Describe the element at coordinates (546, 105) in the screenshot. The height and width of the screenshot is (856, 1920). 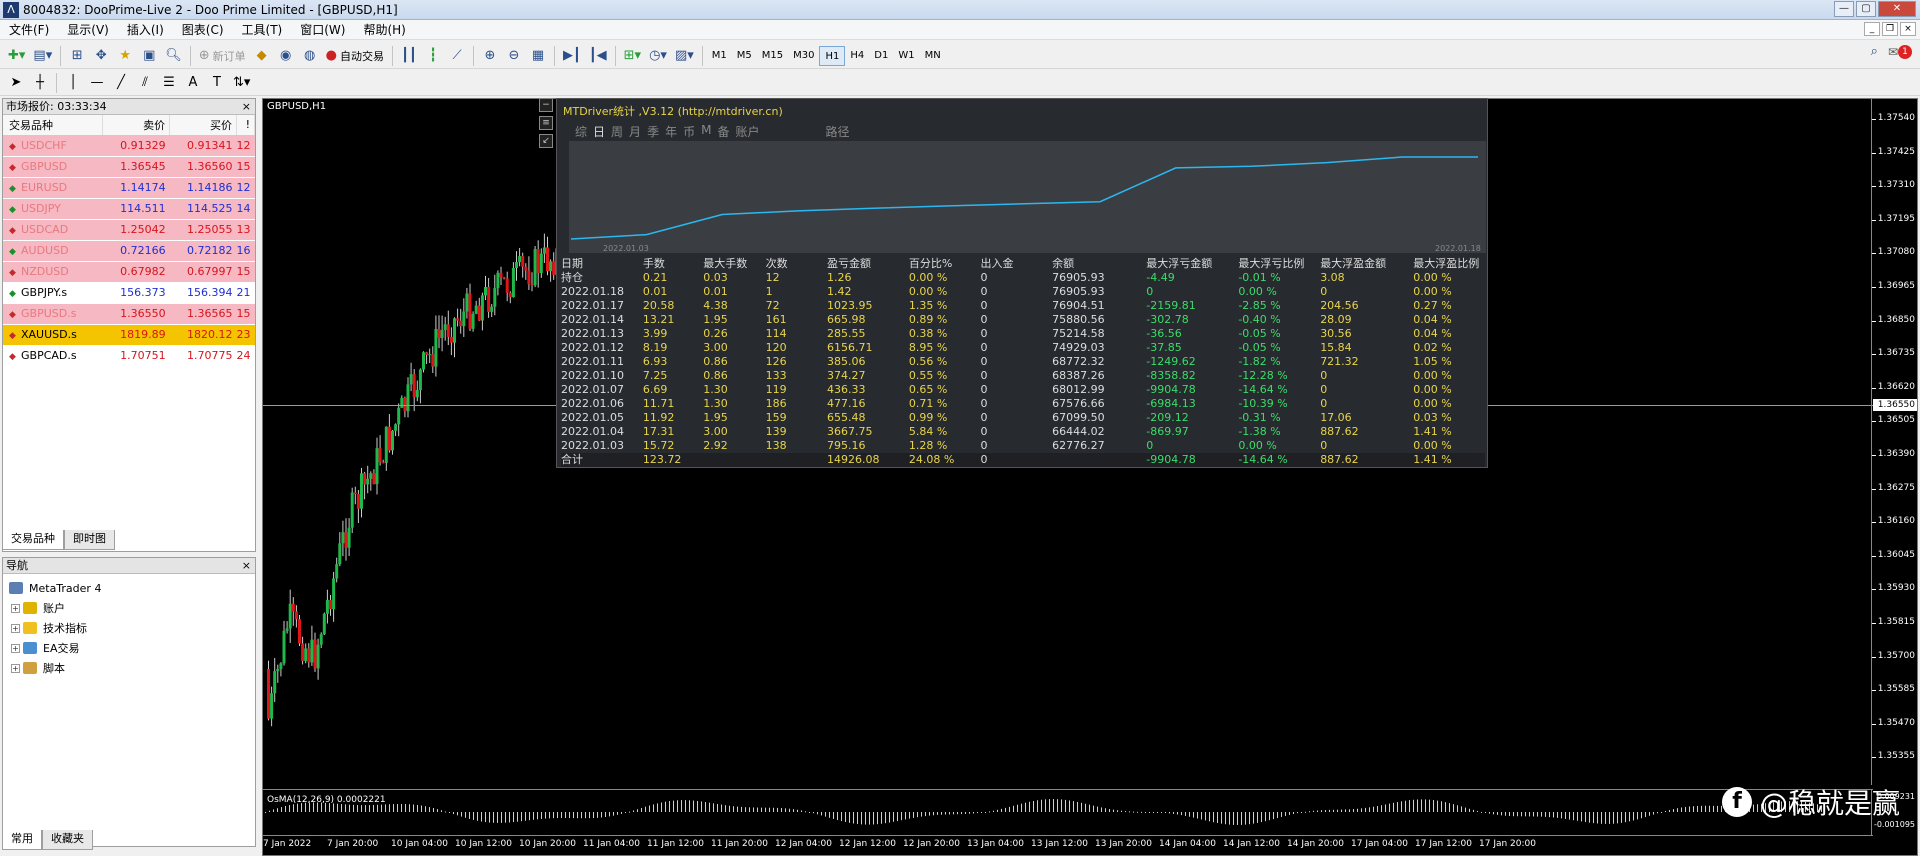
I see `minimize-panel-icon: −` at that location.